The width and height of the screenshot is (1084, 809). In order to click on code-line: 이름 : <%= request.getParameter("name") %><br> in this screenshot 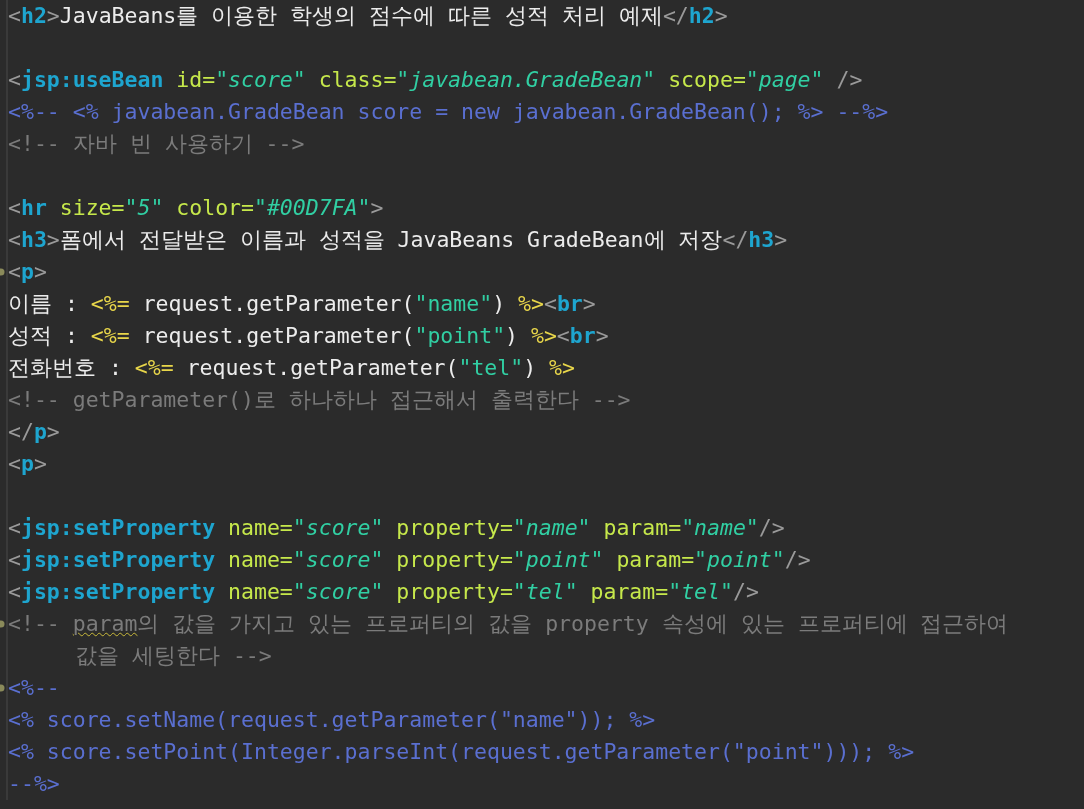, I will do `click(302, 304)`.